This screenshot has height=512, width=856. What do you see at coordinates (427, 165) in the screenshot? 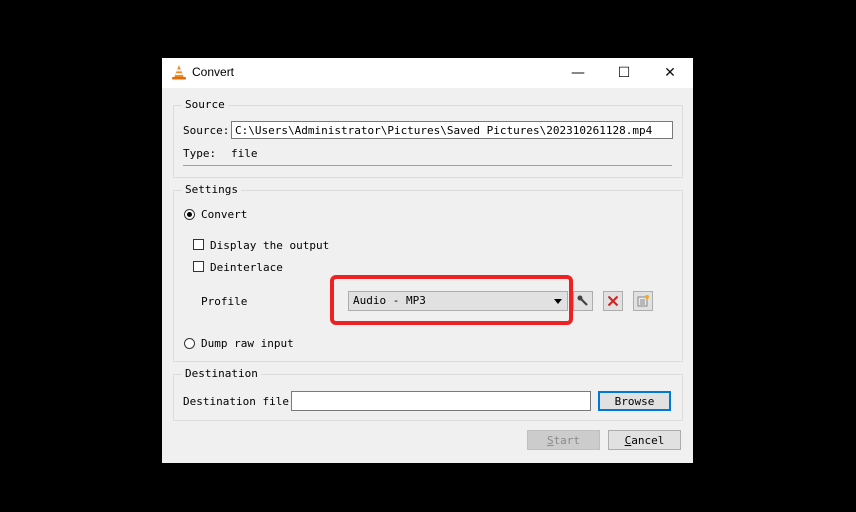
I see `source-separator` at bounding box center [427, 165].